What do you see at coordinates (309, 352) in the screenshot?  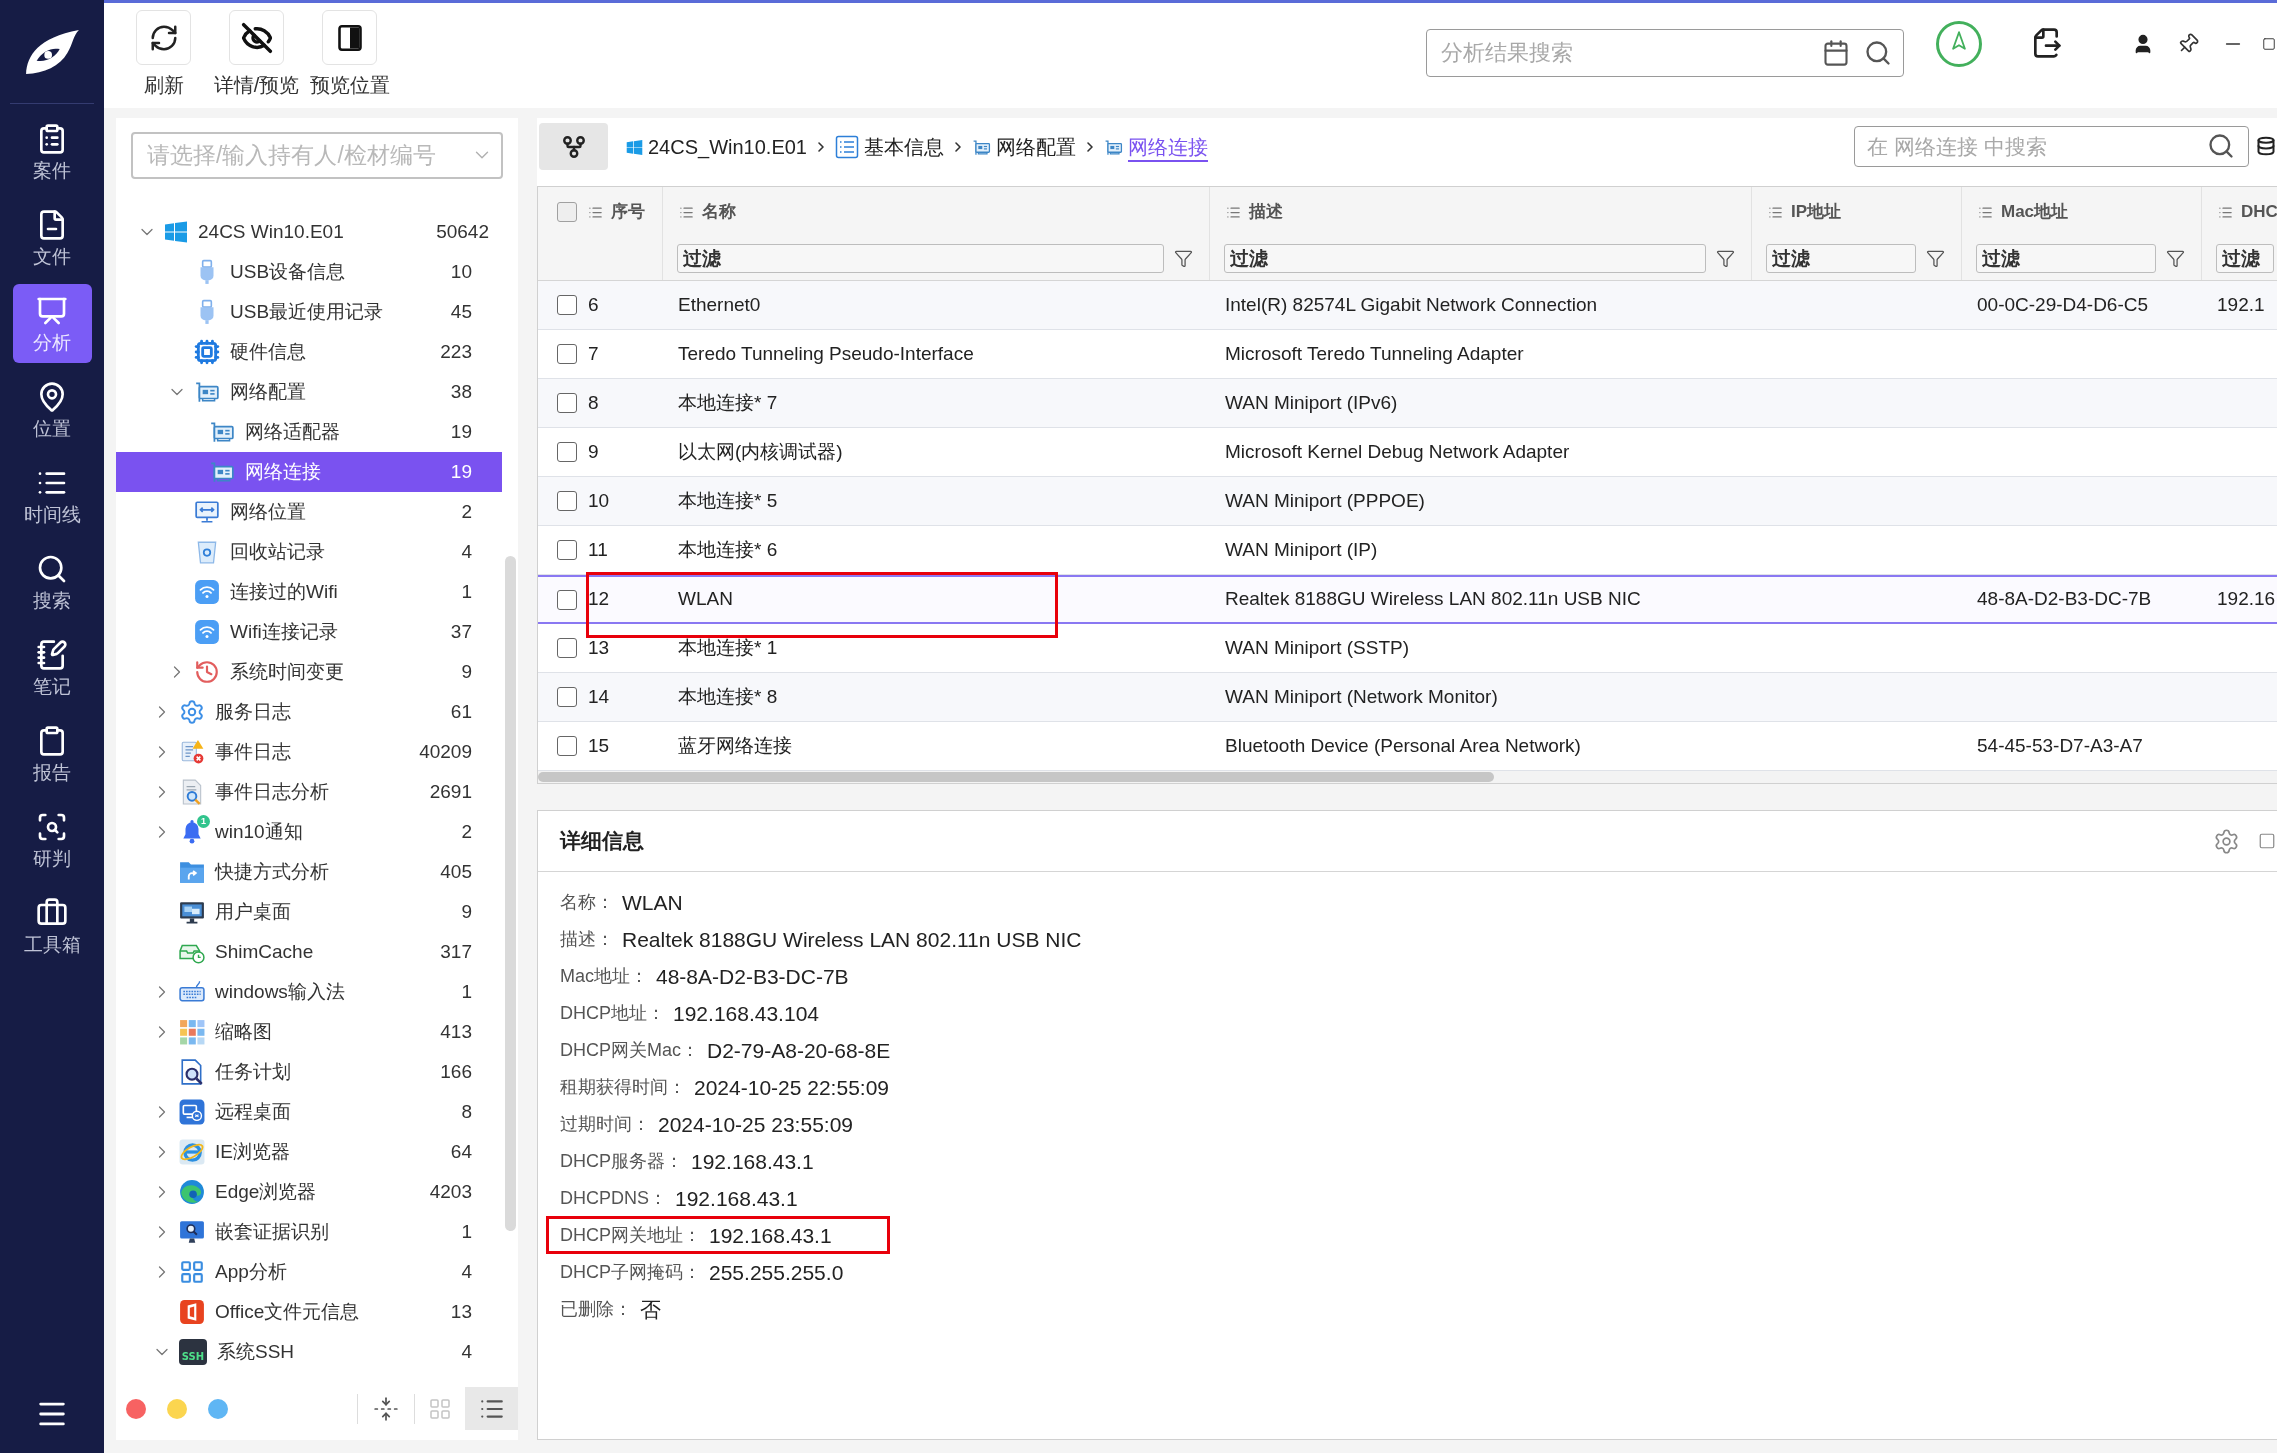 I see `tree-item: 硬件信息 223` at bounding box center [309, 352].